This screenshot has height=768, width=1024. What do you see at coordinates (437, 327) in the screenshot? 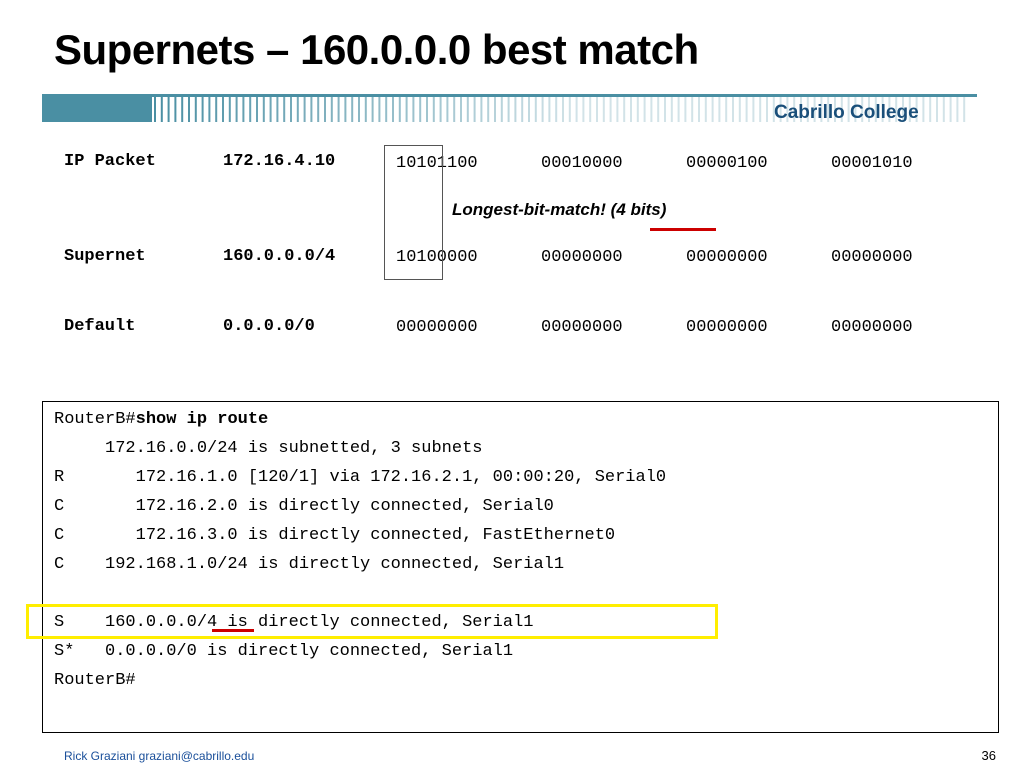
I see `bits-default-octet-1: 00000000` at bounding box center [437, 327].